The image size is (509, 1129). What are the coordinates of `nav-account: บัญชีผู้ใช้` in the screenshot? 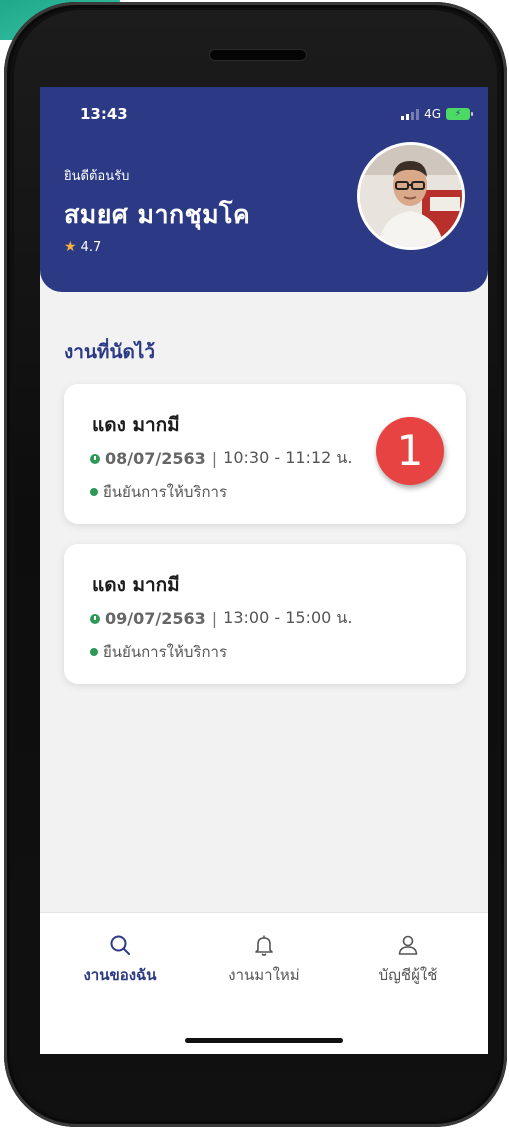 It's located at (408, 960).